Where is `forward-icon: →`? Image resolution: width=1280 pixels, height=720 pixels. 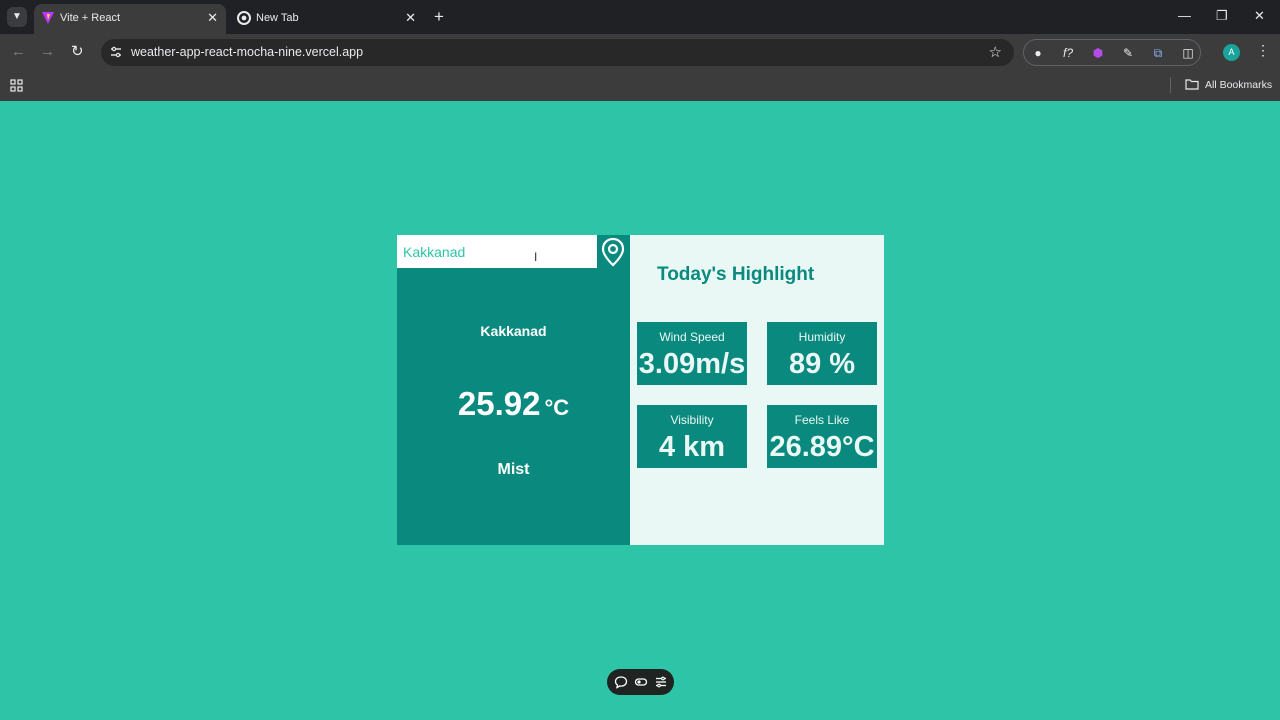
forward-icon: → is located at coordinates (47, 52).